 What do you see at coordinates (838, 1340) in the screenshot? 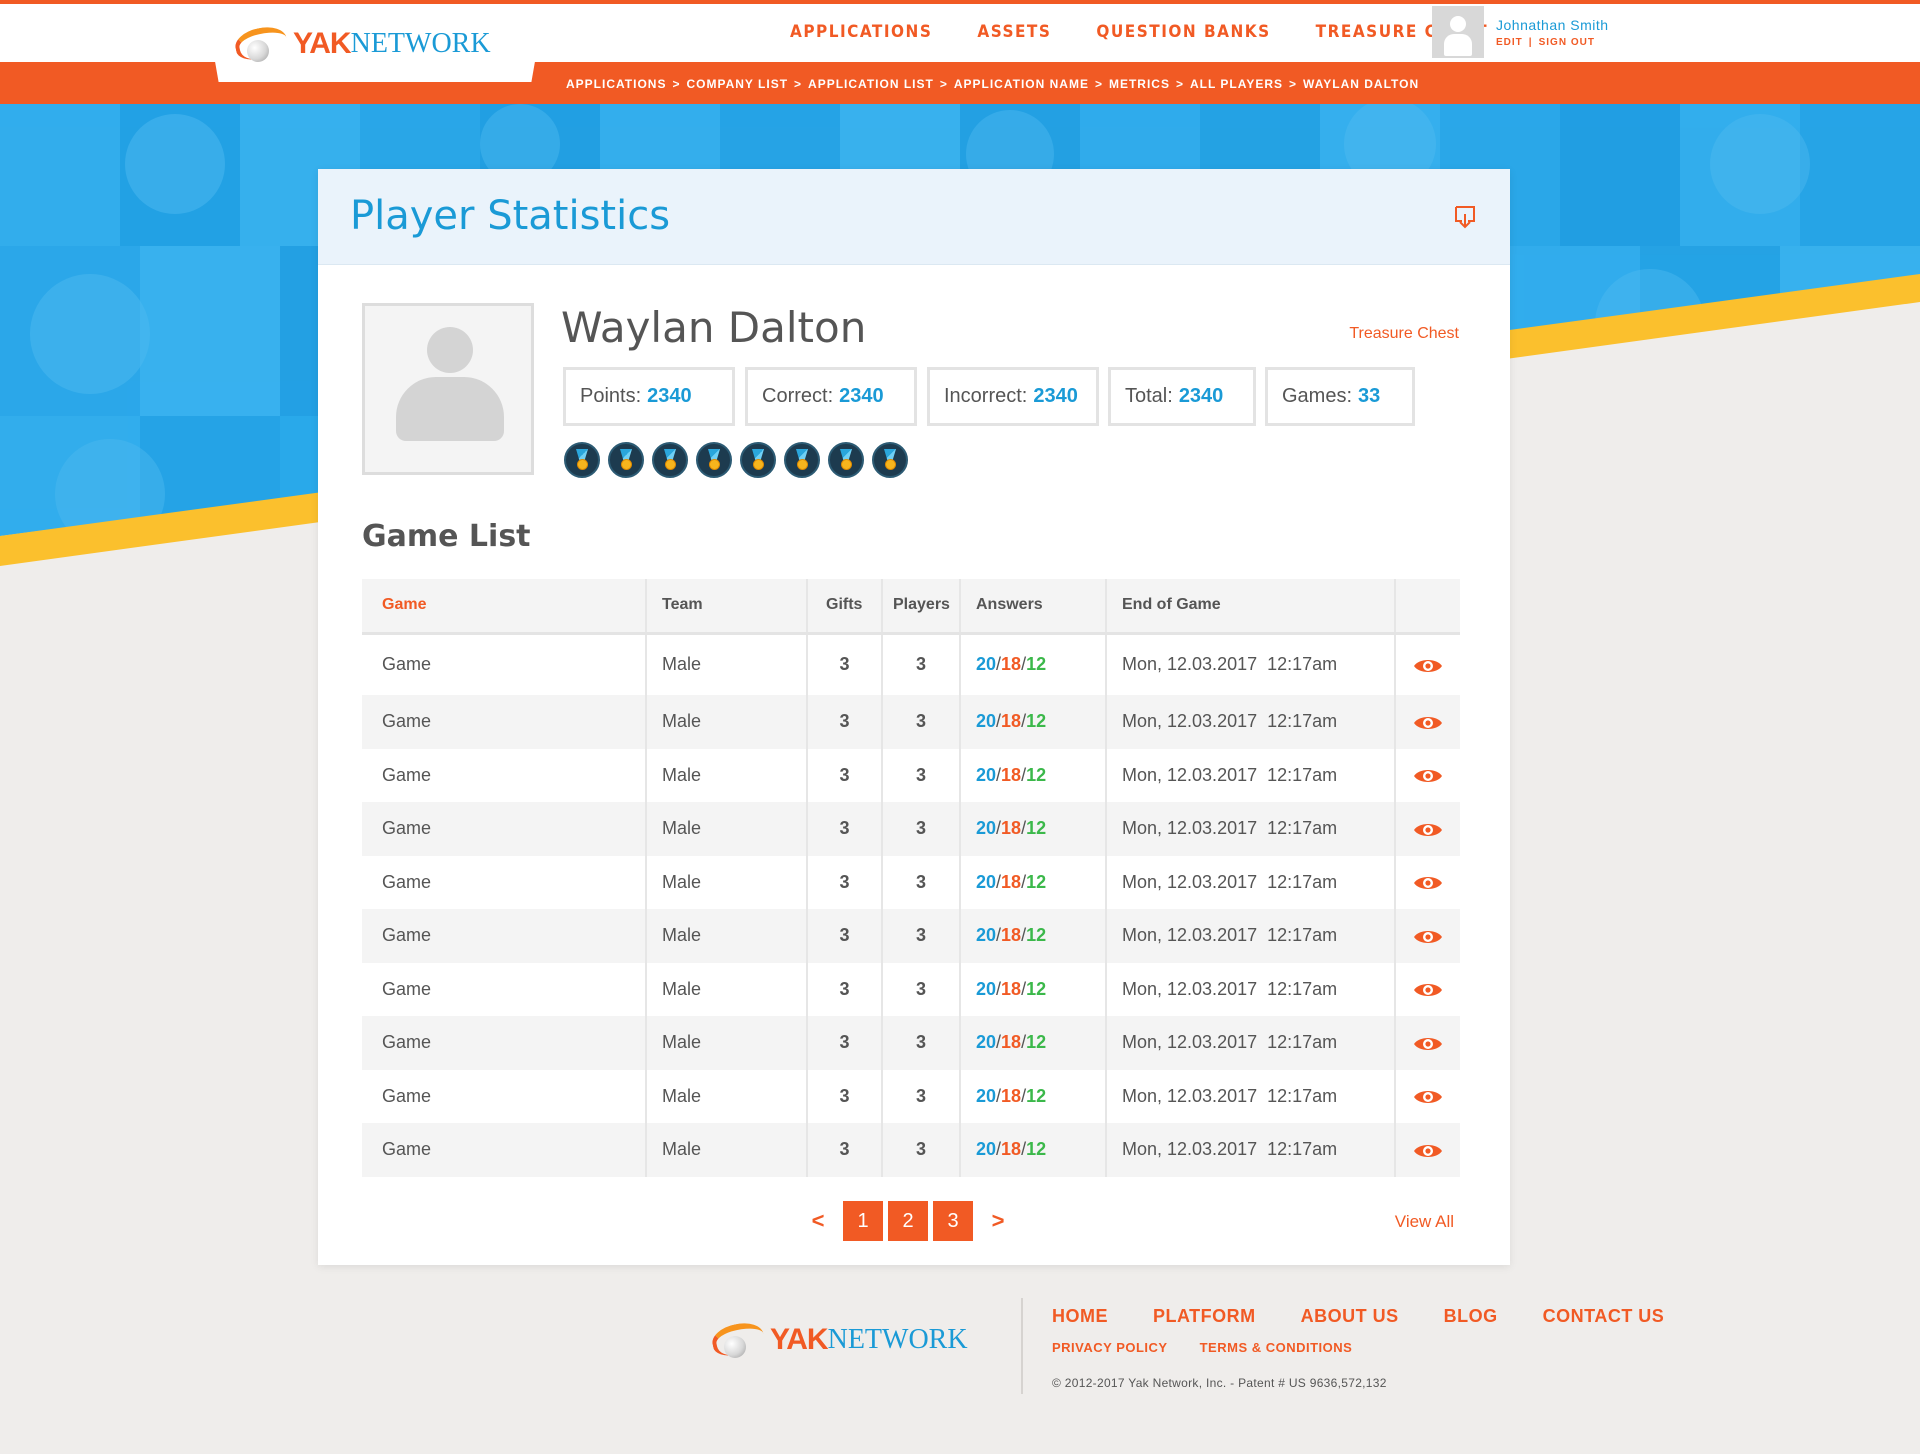
I see `footer-logo: YAK NETWORK` at bounding box center [838, 1340].